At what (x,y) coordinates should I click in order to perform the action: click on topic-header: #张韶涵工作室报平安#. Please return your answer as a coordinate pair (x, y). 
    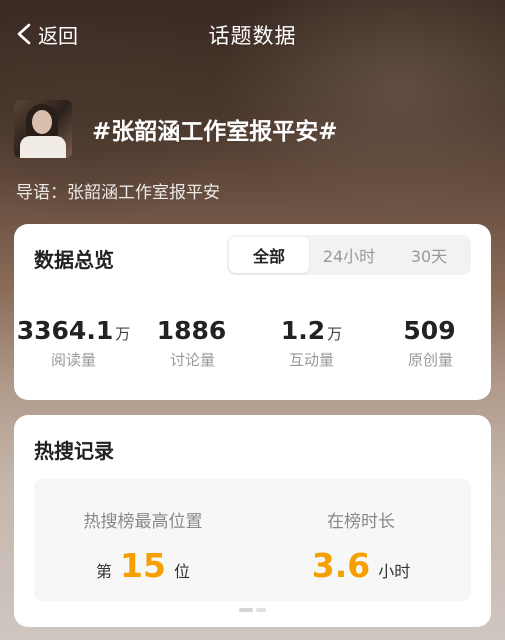
    Looking at the image, I should click on (176, 129).